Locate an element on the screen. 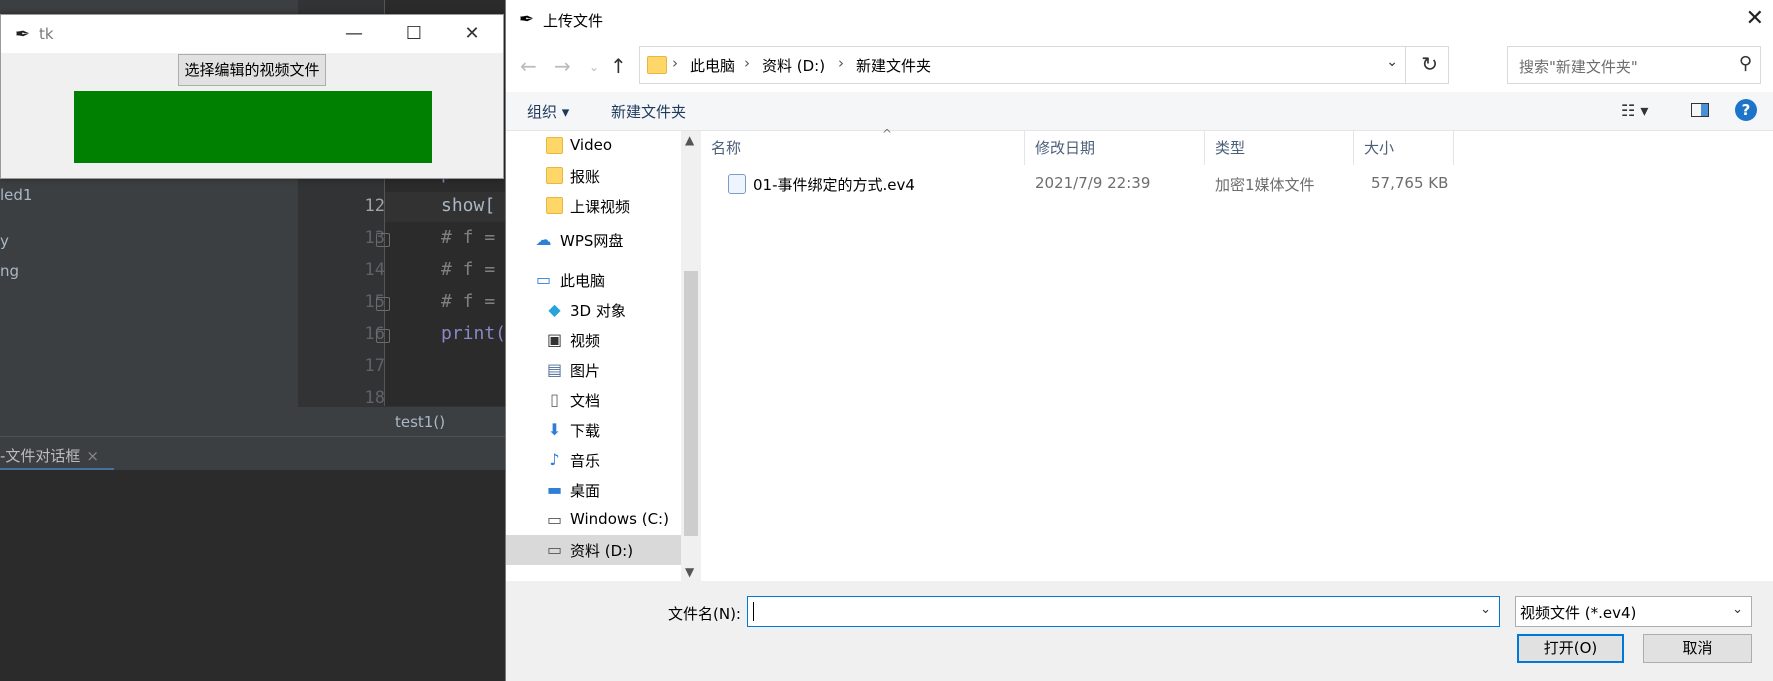 The image size is (1773, 681). desktop-icon: ▬ is located at coordinates (554, 489).